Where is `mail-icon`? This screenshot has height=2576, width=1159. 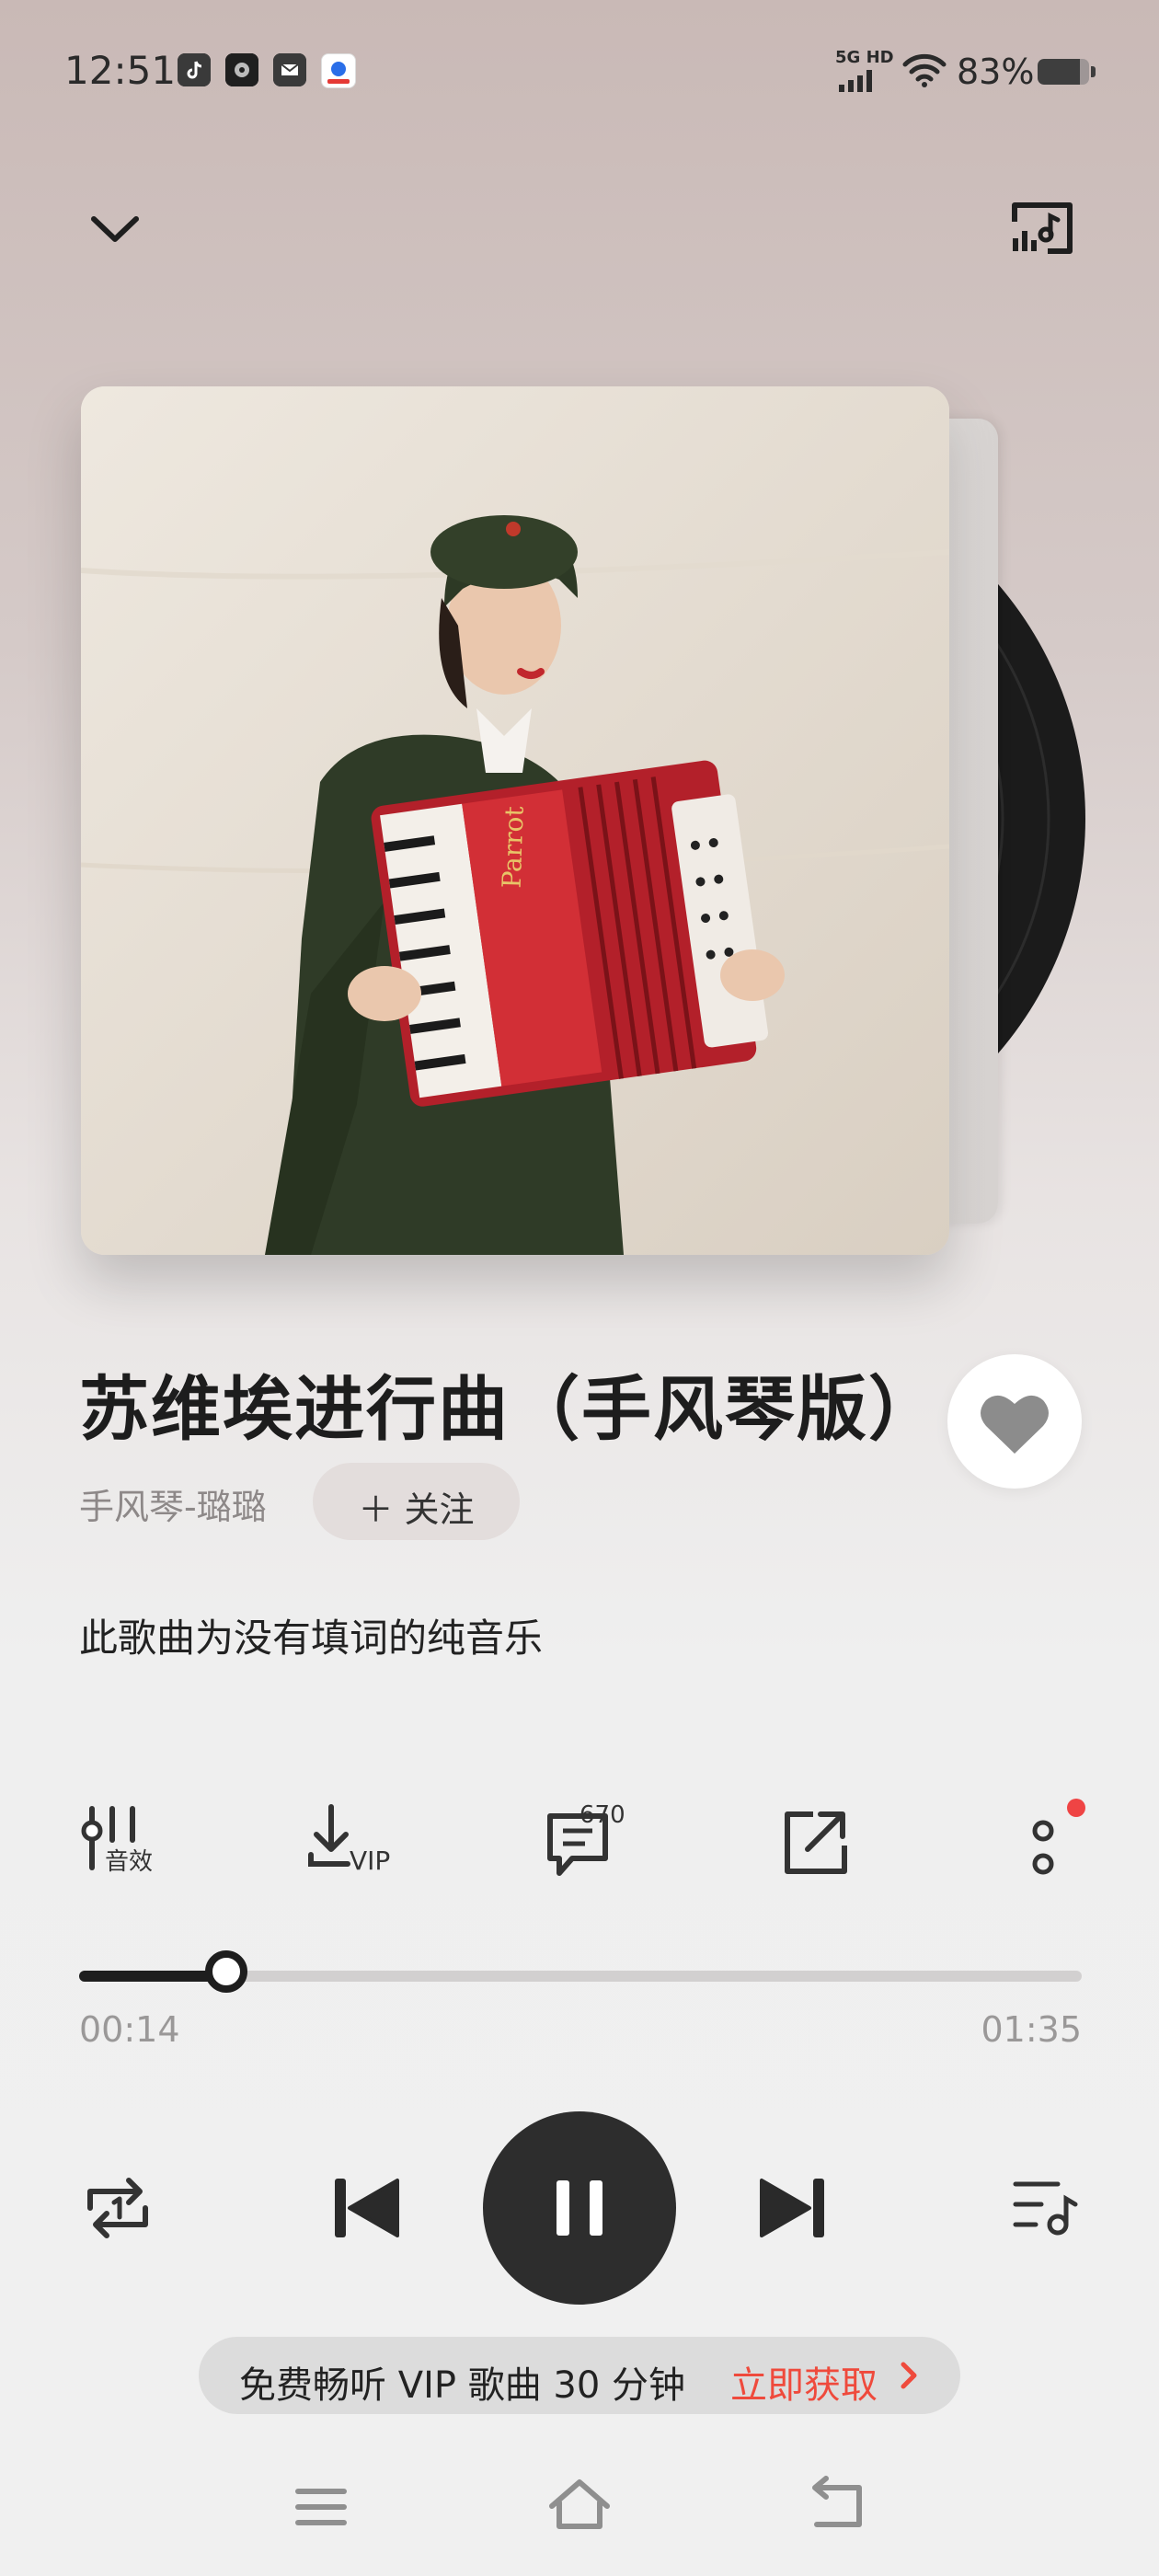
mail-icon is located at coordinates (289, 69).